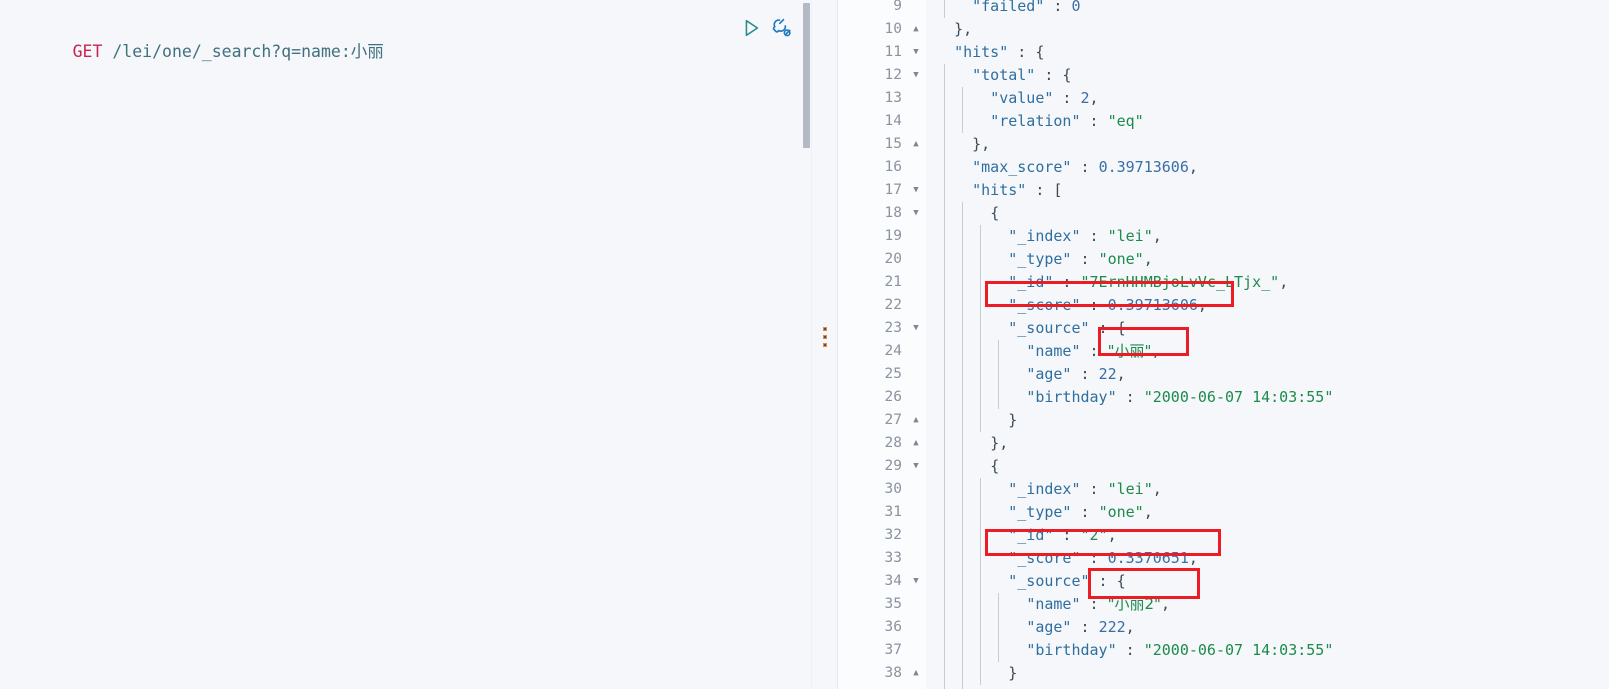  I want to click on request-editor-scrollbar, so click(806, 344).